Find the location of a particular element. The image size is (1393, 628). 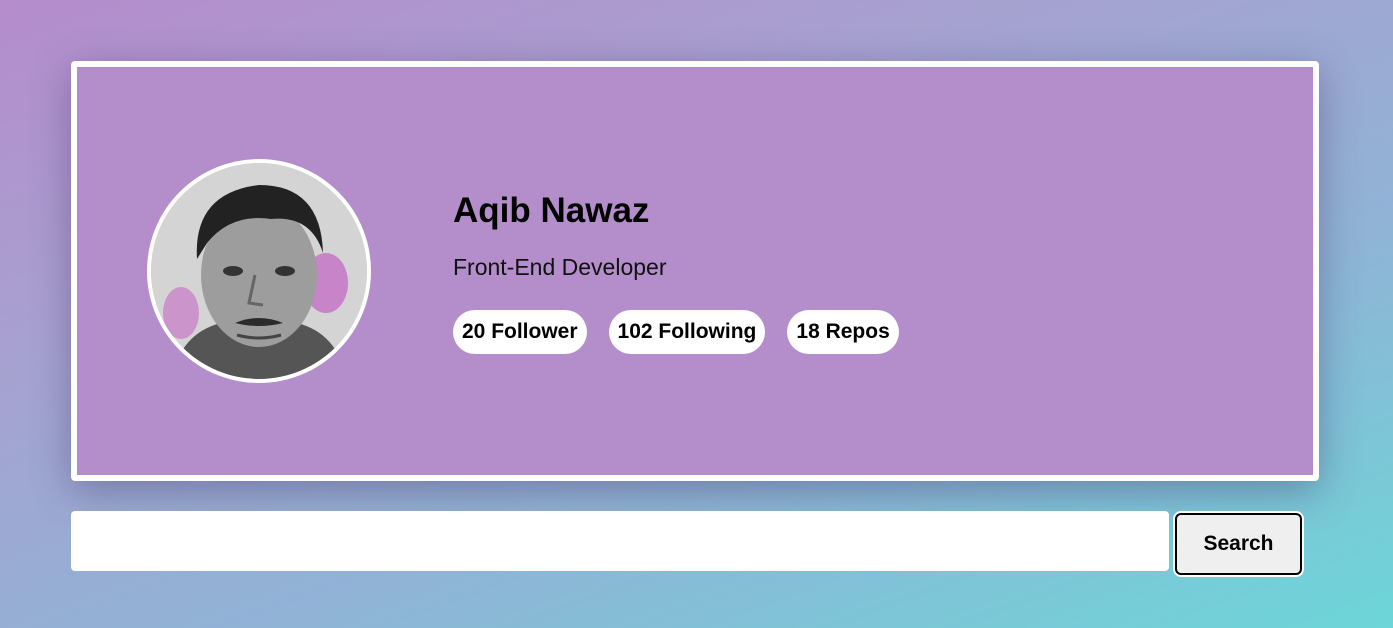

profile-stats: 20 Follower 102 Following 18 Repos is located at coordinates (676, 332).